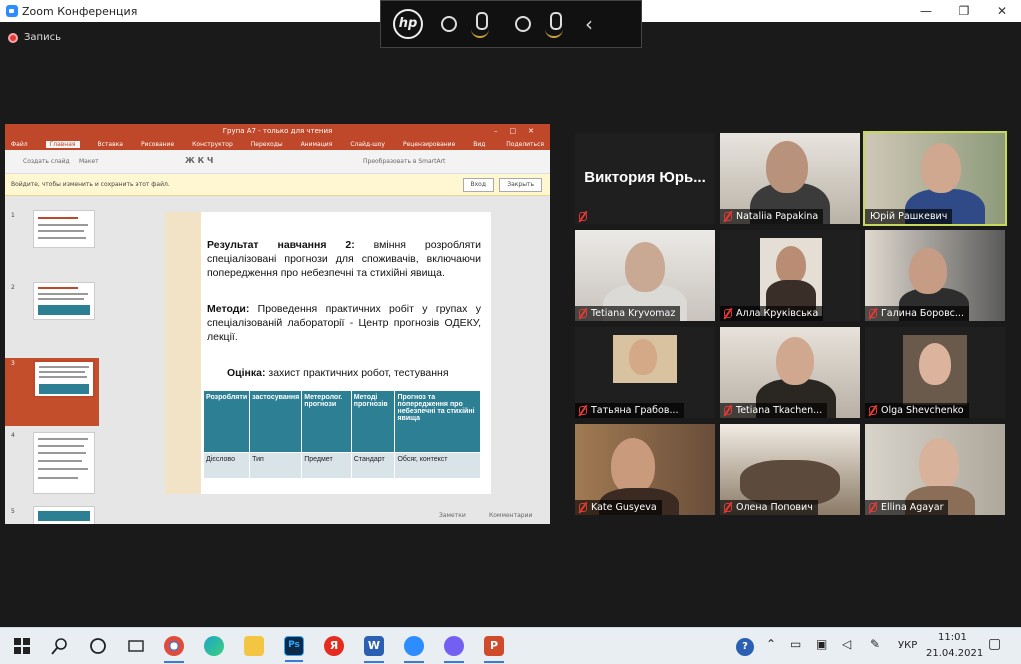  I want to click on photoshop-icon: Ps, so click(294, 649).